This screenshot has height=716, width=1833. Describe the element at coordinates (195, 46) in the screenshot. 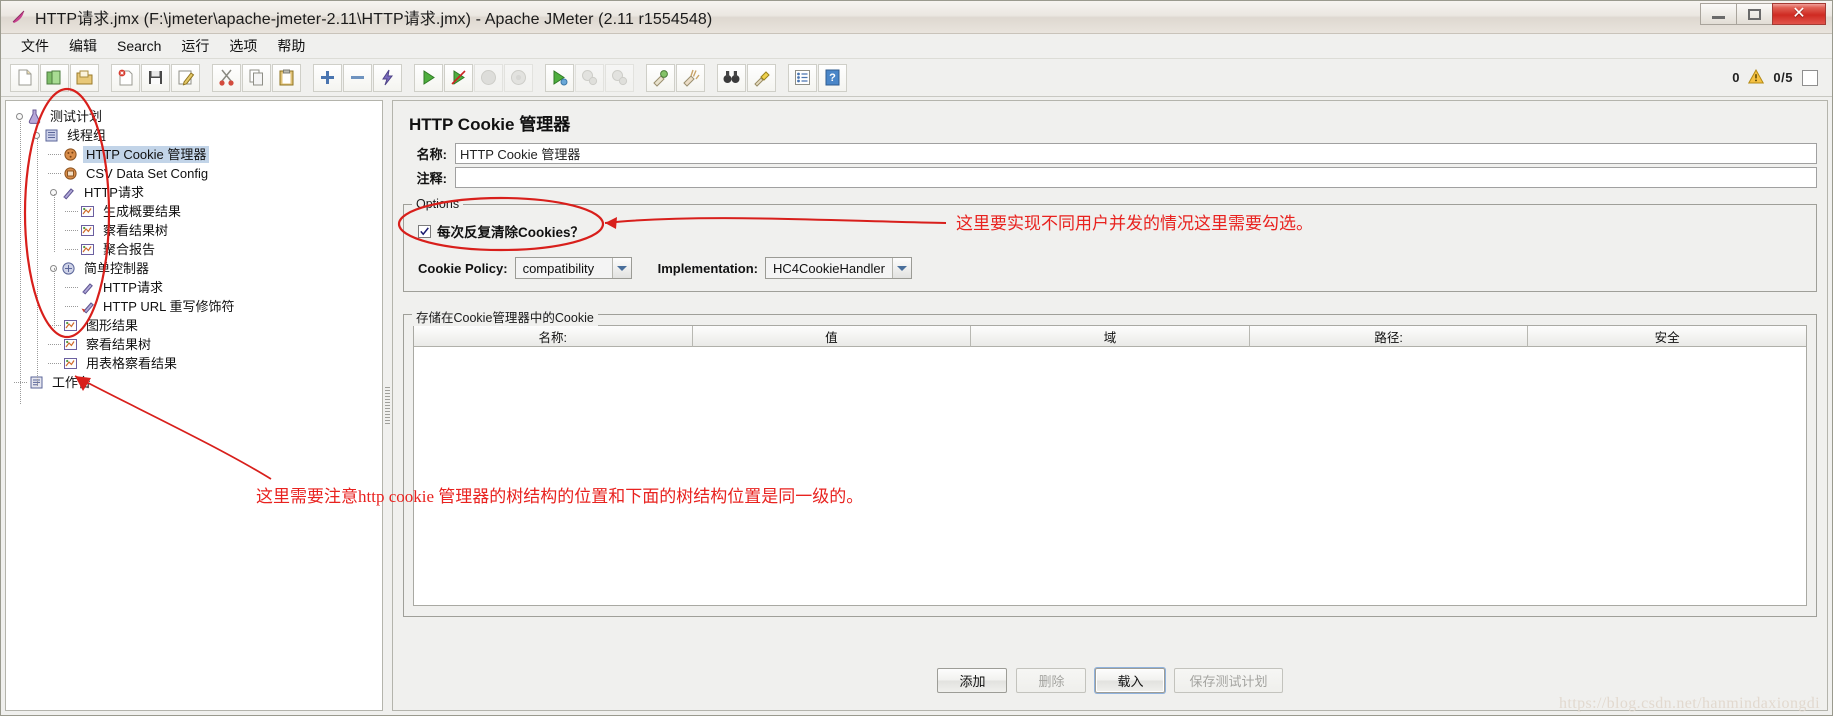

I see `menu-run: 运行` at that location.